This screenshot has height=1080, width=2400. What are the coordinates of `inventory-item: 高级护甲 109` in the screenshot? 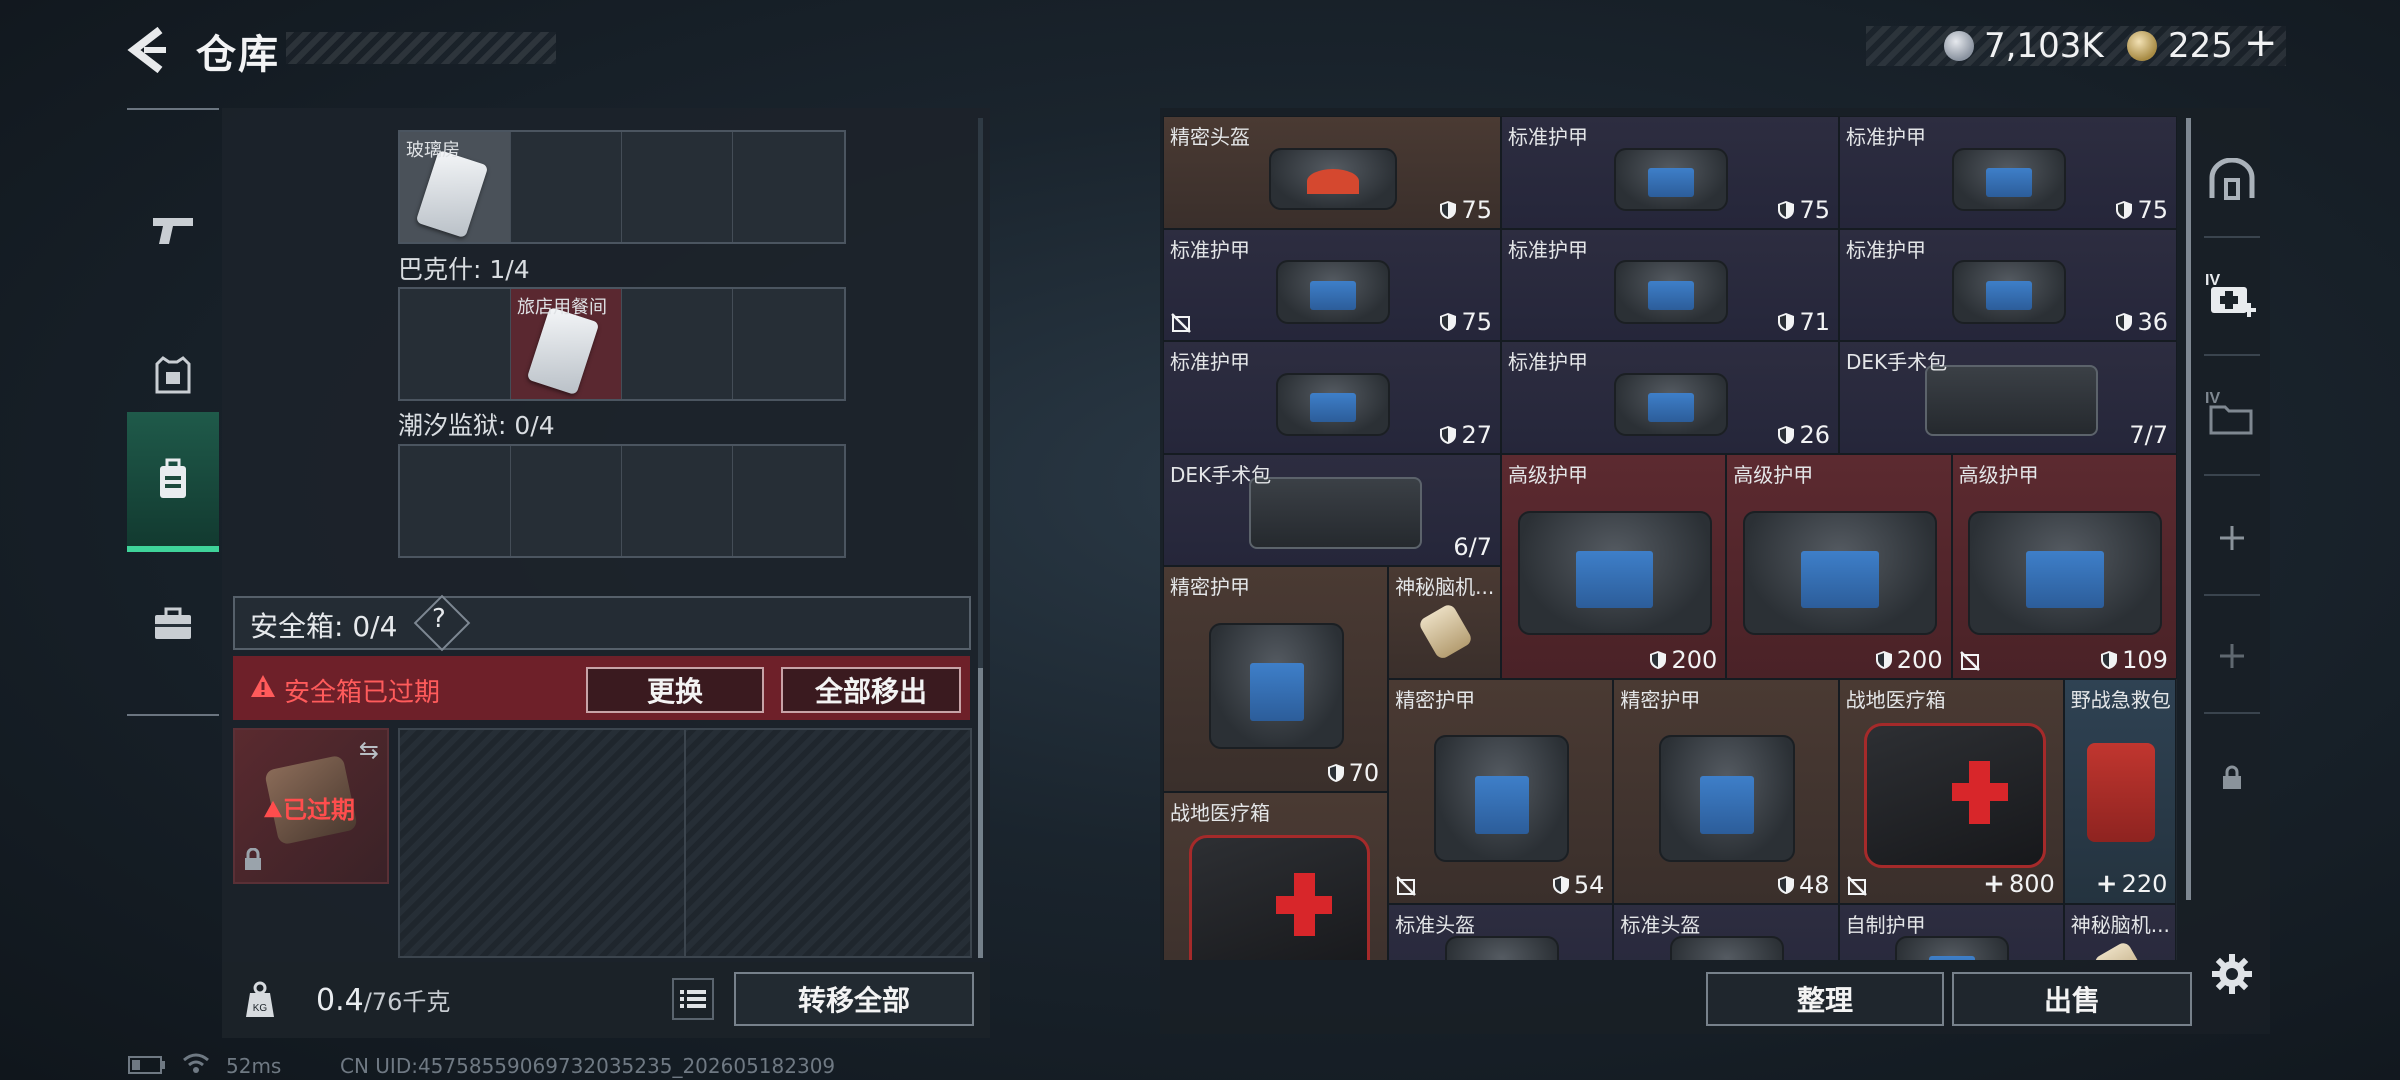 It's located at (2064, 566).